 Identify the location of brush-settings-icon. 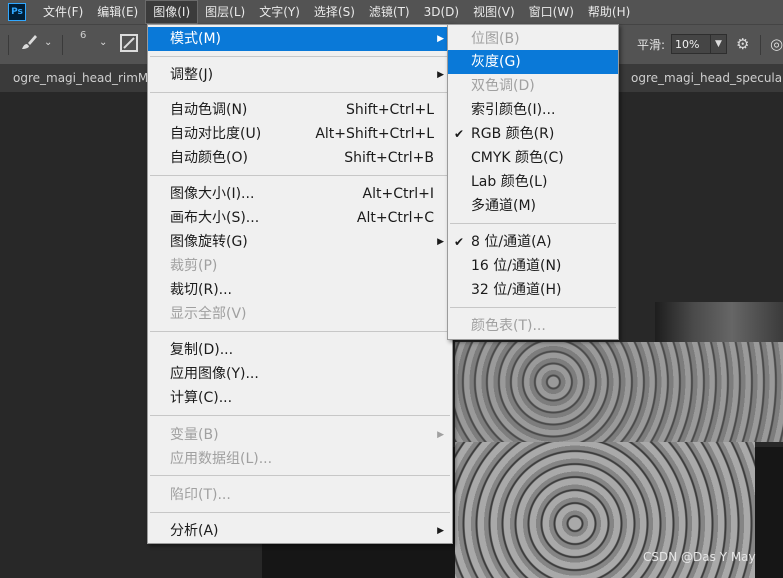
(129, 45).